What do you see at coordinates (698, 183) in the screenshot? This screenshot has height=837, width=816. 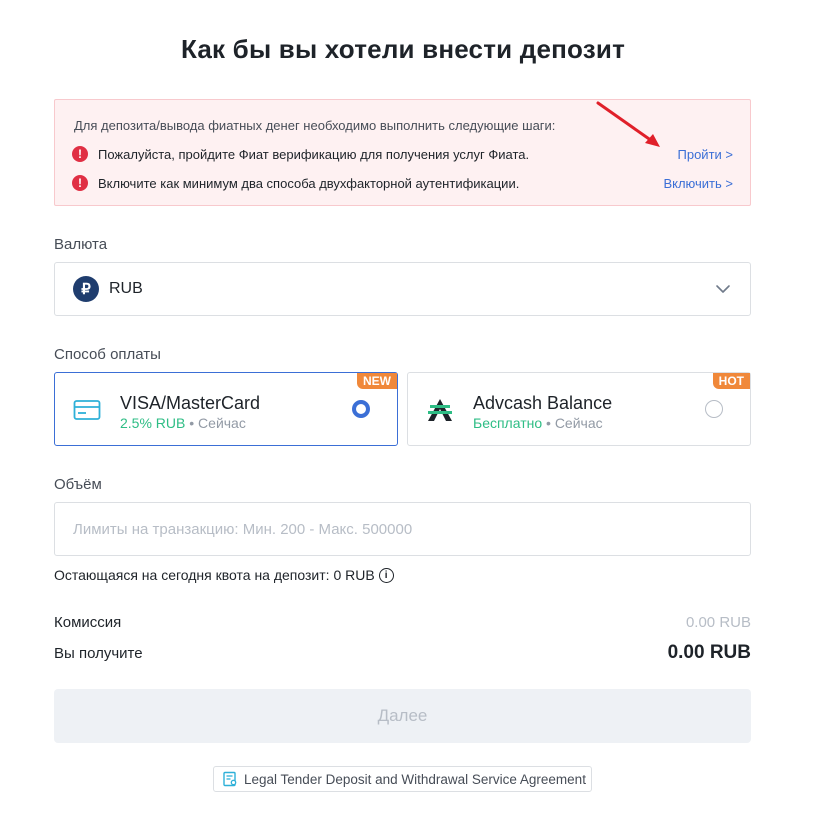 I see `enable-2fa-link: Включить >` at bounding box center [698, 183].